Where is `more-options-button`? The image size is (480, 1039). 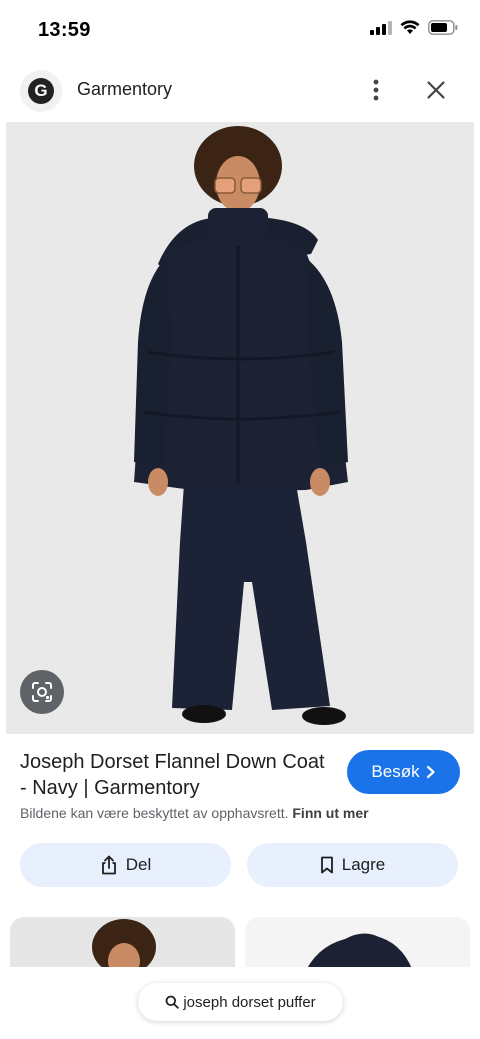
more-options-button is located at coordinates (376, 90).